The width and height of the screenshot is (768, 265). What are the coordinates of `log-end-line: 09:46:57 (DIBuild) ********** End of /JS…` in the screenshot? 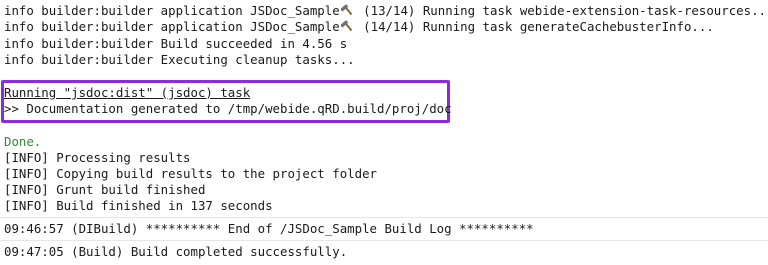 It's located at (269, 228).